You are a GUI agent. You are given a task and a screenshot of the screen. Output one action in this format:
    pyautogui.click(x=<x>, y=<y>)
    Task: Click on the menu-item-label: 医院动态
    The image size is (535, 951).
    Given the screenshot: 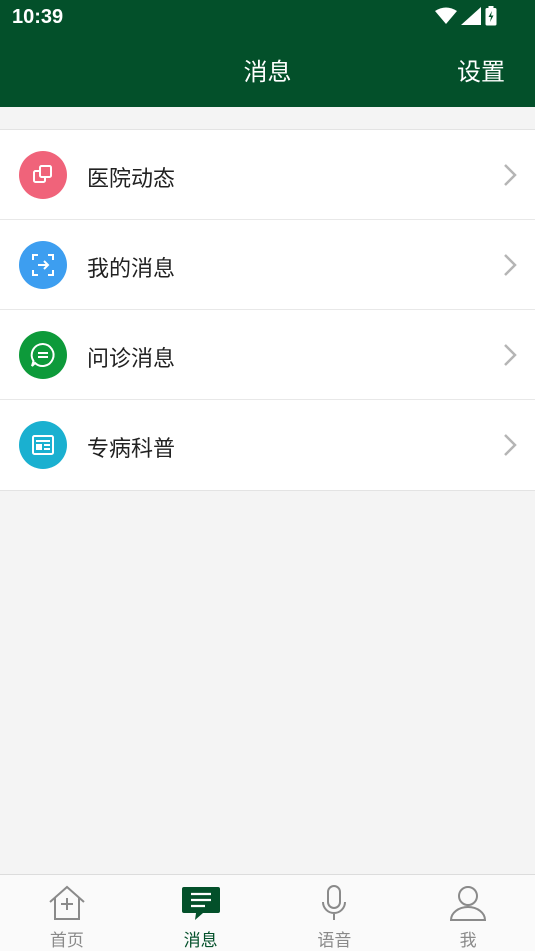 What is the action you would take?
    pyautogui.click(x=131, y=179)
    